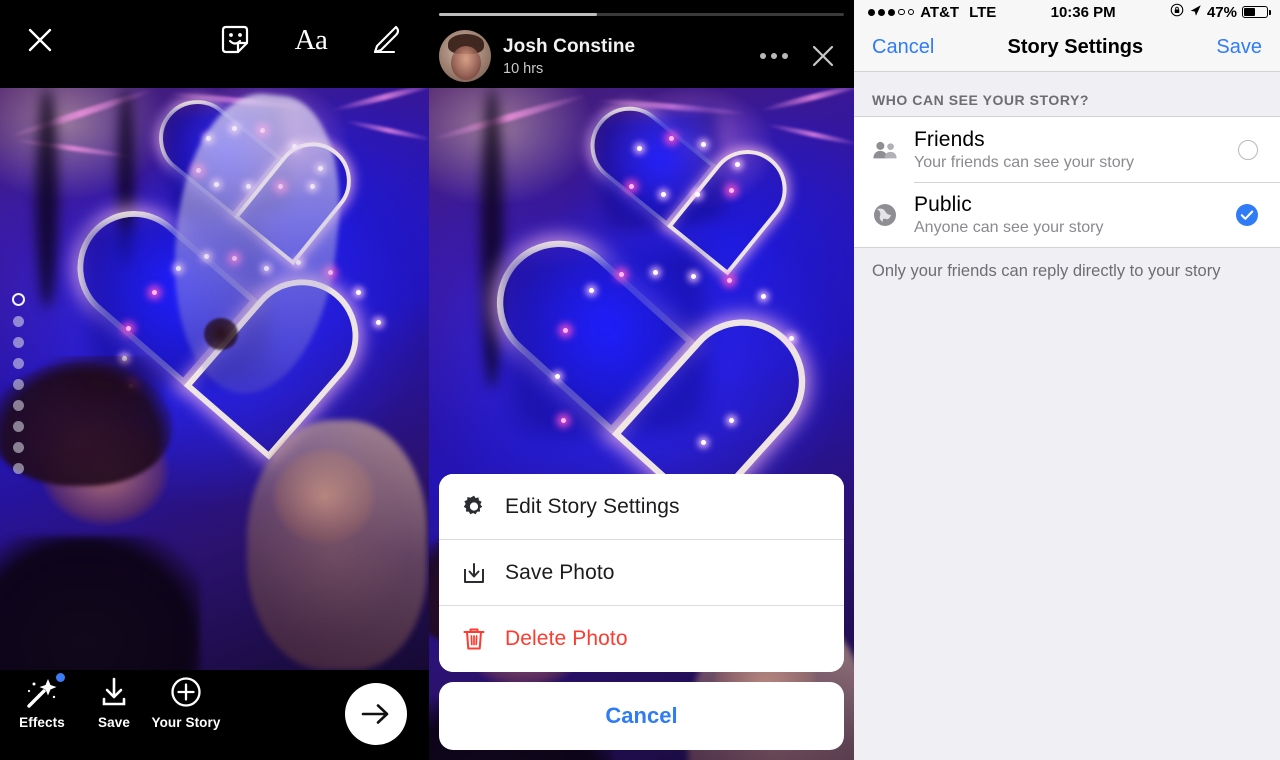 The image size is (1280, 760). What do you see at coordinates (641, 639) in the screenshot?
I see `action-delete-photo: Delete Photo` at bounding box center [641, 639].